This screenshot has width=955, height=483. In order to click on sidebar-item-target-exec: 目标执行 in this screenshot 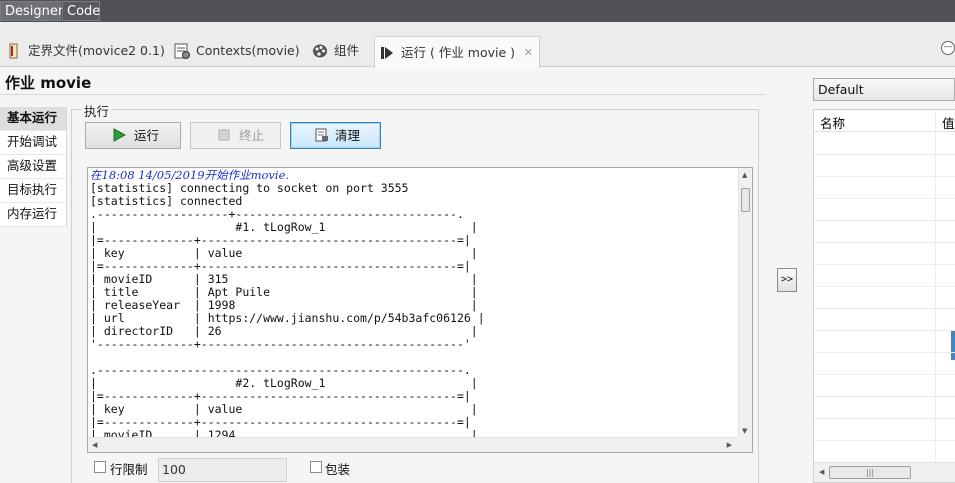, I will do `click(33, 191)`.